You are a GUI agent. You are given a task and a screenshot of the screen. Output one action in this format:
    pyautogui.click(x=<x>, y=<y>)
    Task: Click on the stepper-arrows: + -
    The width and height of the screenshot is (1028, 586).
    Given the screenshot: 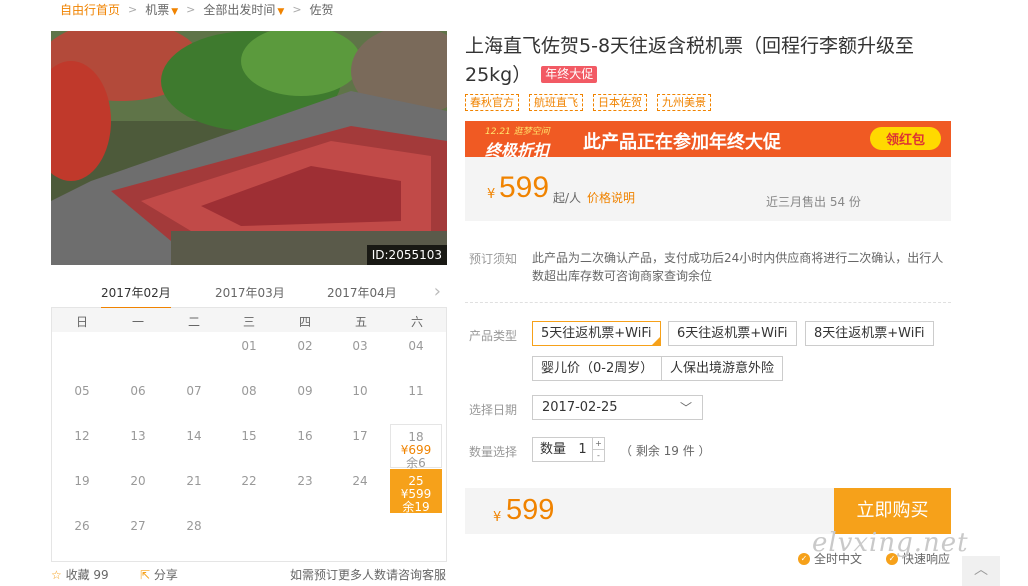 What is the action you would take?
    pyautogui.click(x=598, y=449)
    